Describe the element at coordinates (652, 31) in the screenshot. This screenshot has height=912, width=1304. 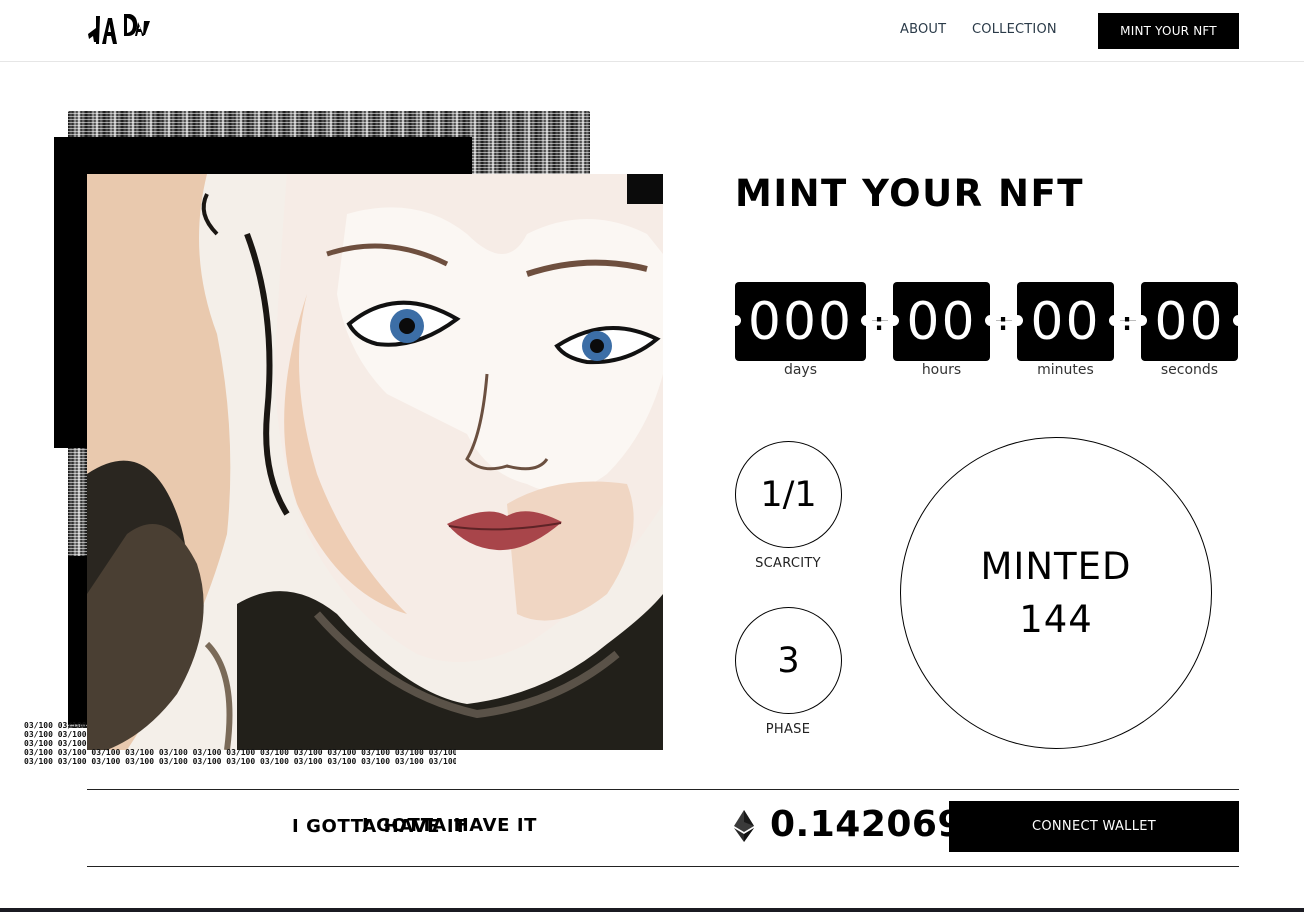
I see `site-header: ABOUT COLLECTION MINT YOUR NFT` at that location.